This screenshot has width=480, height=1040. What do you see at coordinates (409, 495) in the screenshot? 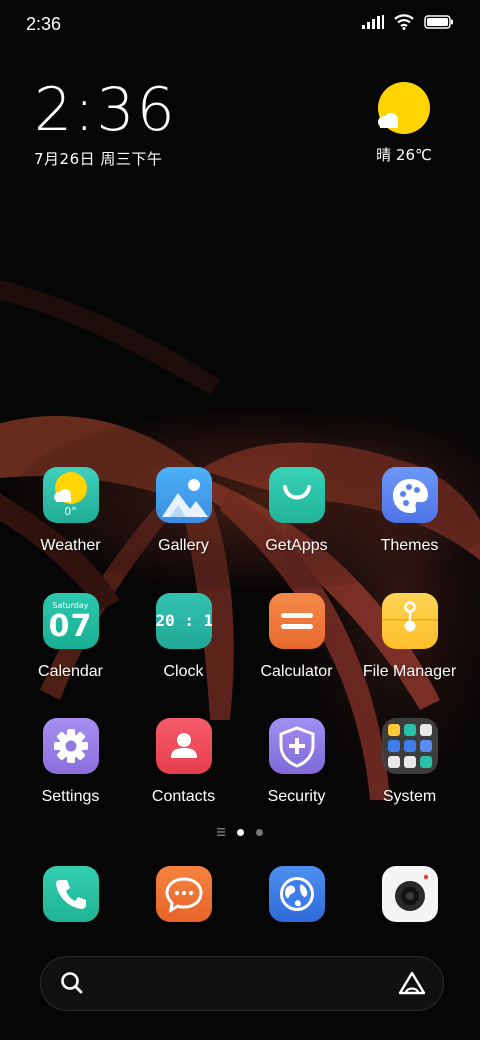
I see `palette-icon` at bounding box center [409, 495].